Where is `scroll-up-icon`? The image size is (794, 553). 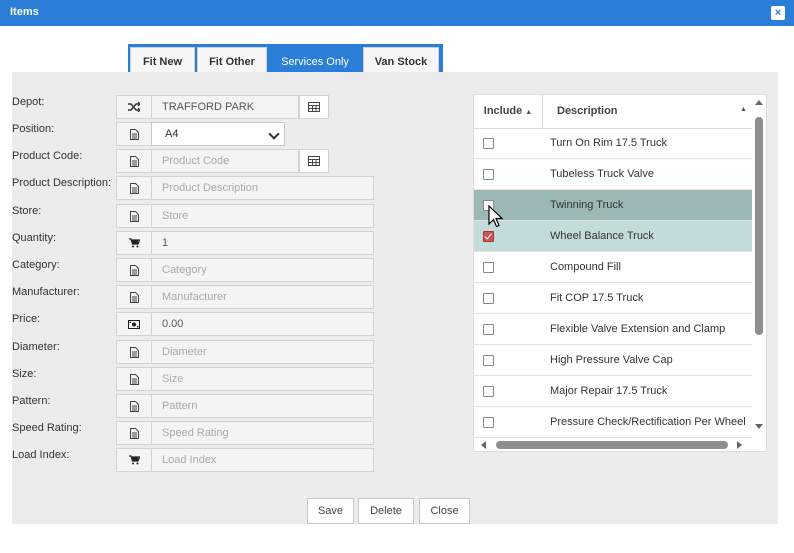 scroll-up-icon is located at coordinates (759, 102).